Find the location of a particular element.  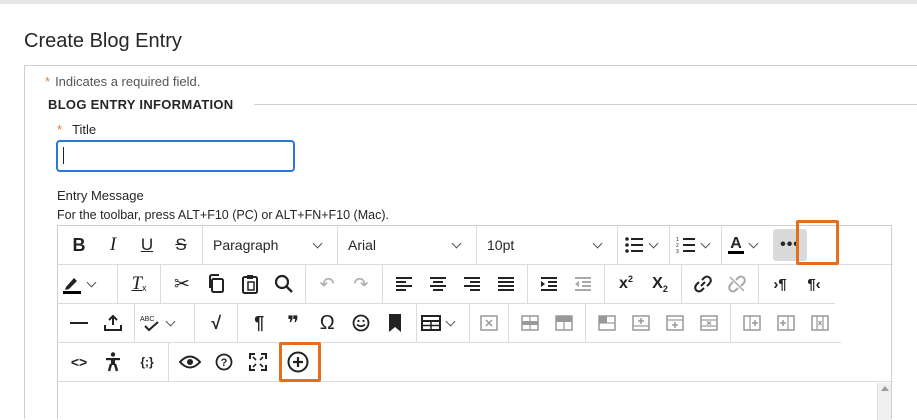

text-color-button: A is located at coordinates (745, 245).